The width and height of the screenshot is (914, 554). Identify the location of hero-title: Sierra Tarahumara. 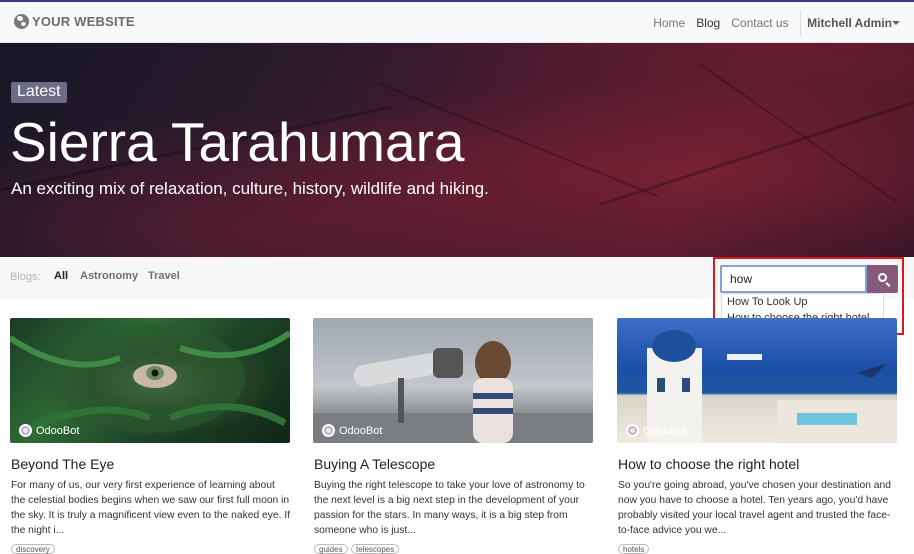
(237, 142).